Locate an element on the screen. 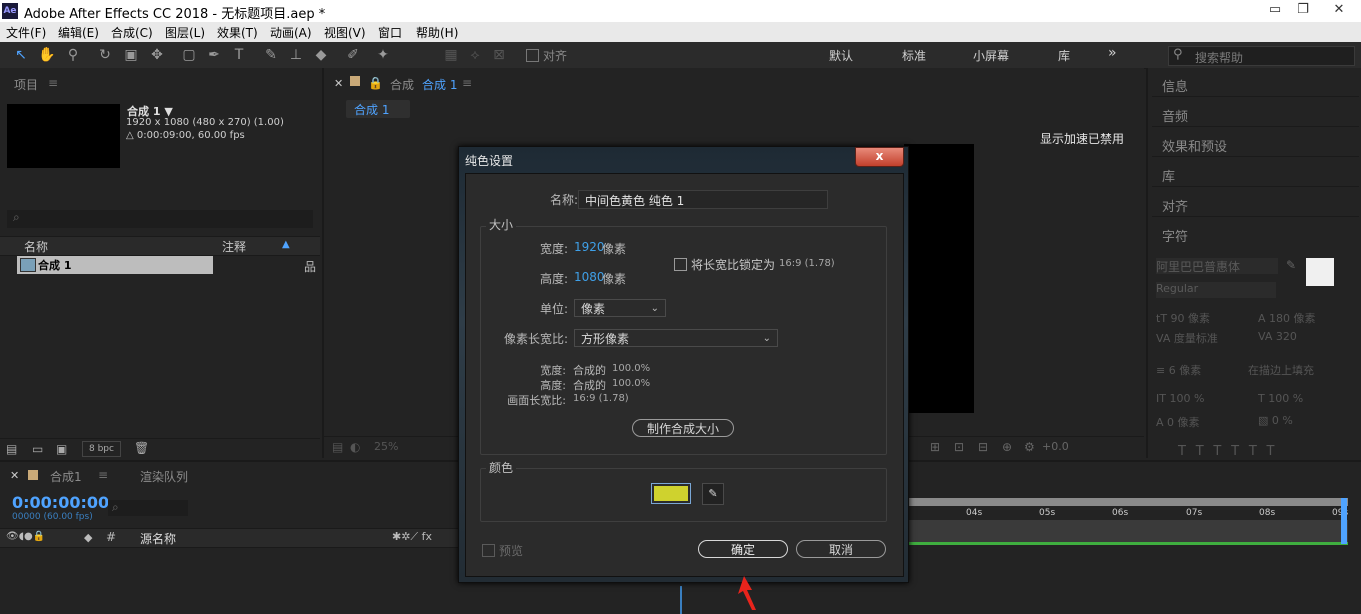  lock-icon: 🔒 is located at coordinates (375, 83).